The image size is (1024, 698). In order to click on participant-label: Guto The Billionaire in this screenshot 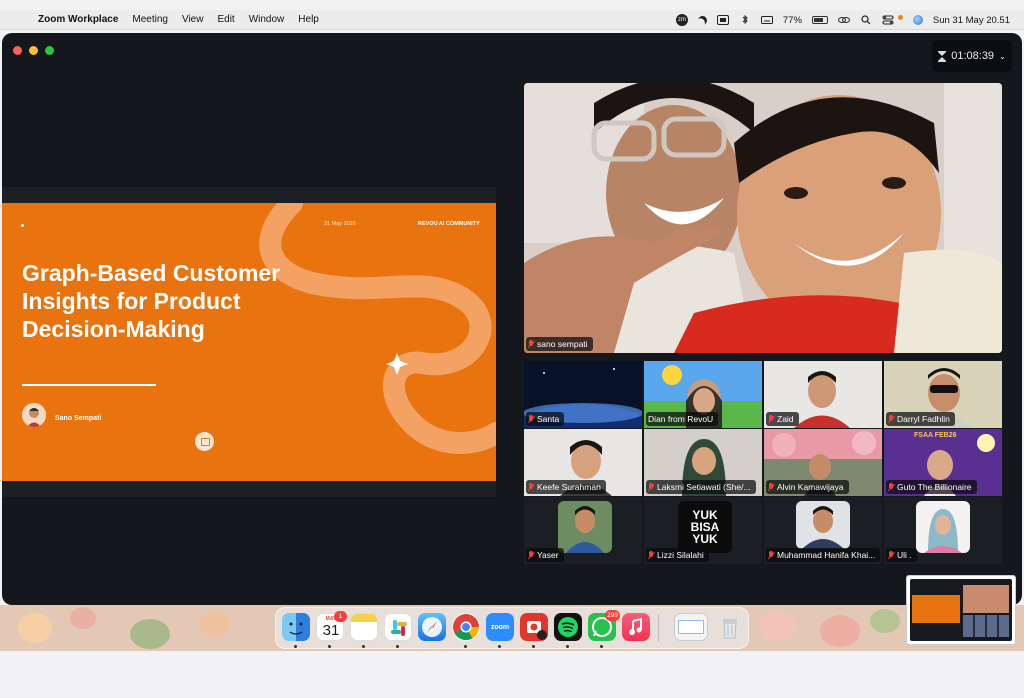, I will do `click(931, 487)`.